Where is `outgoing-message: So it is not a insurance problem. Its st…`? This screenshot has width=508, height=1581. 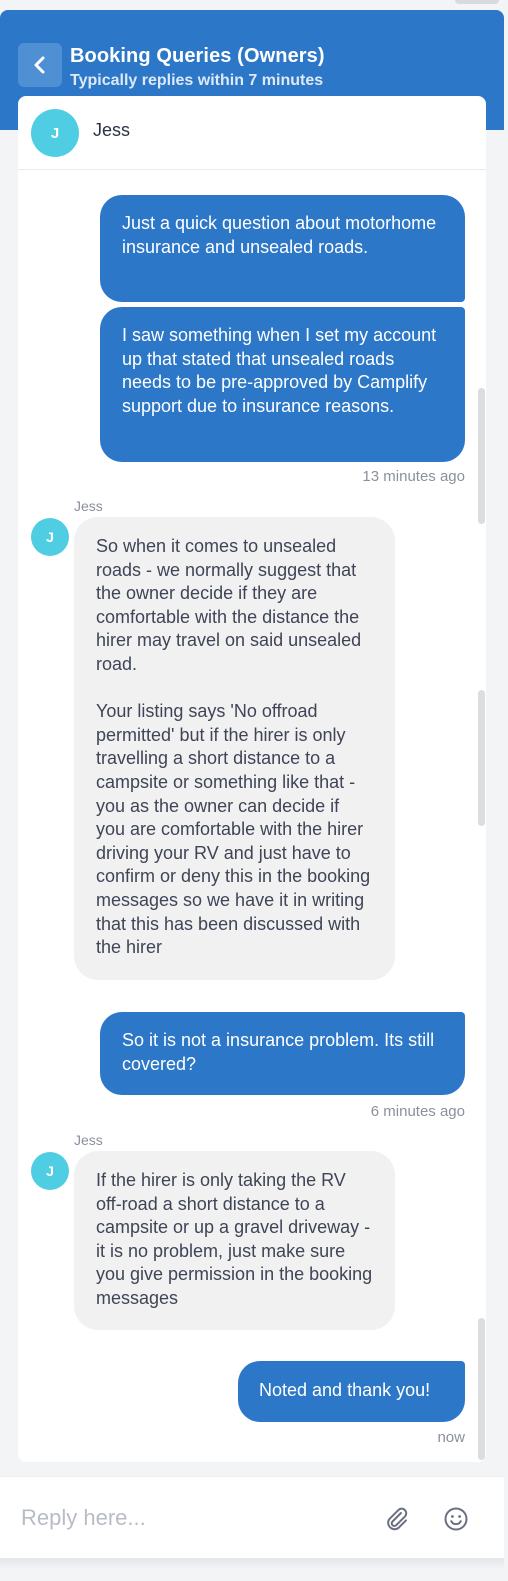
outgoing-message: So it is not a insurance problem. Its st… is located at coordinates (282, 1053).